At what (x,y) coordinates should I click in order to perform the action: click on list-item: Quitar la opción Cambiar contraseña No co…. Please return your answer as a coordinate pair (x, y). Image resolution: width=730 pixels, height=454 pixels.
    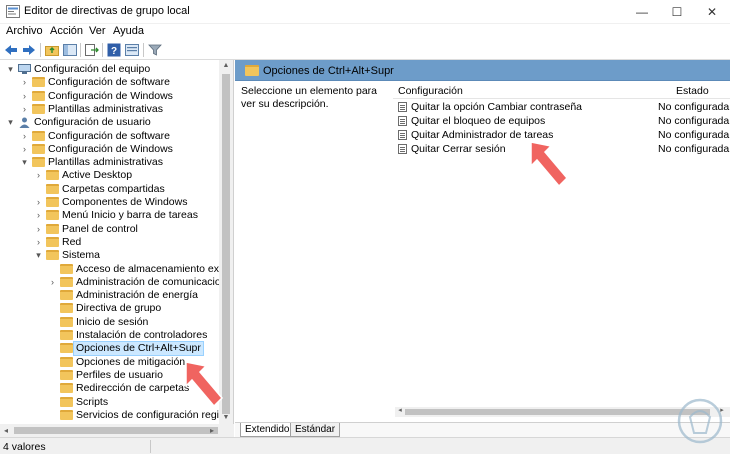
    Looking at the image, I should click on (561, 107).